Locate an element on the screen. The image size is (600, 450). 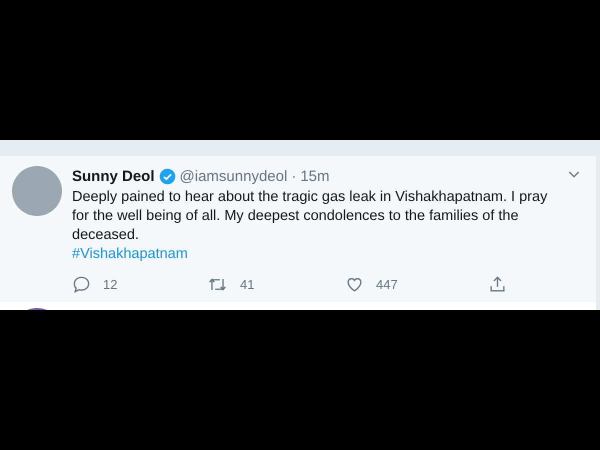
avatar is located at coordinates (37, 191).